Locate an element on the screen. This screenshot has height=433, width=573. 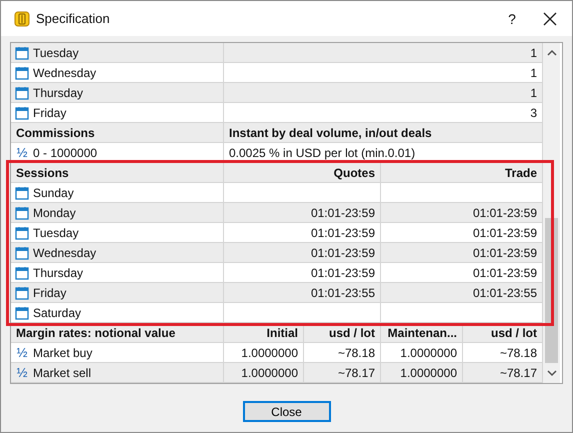
column-header: Sessions is located at coordinates (117, 173).